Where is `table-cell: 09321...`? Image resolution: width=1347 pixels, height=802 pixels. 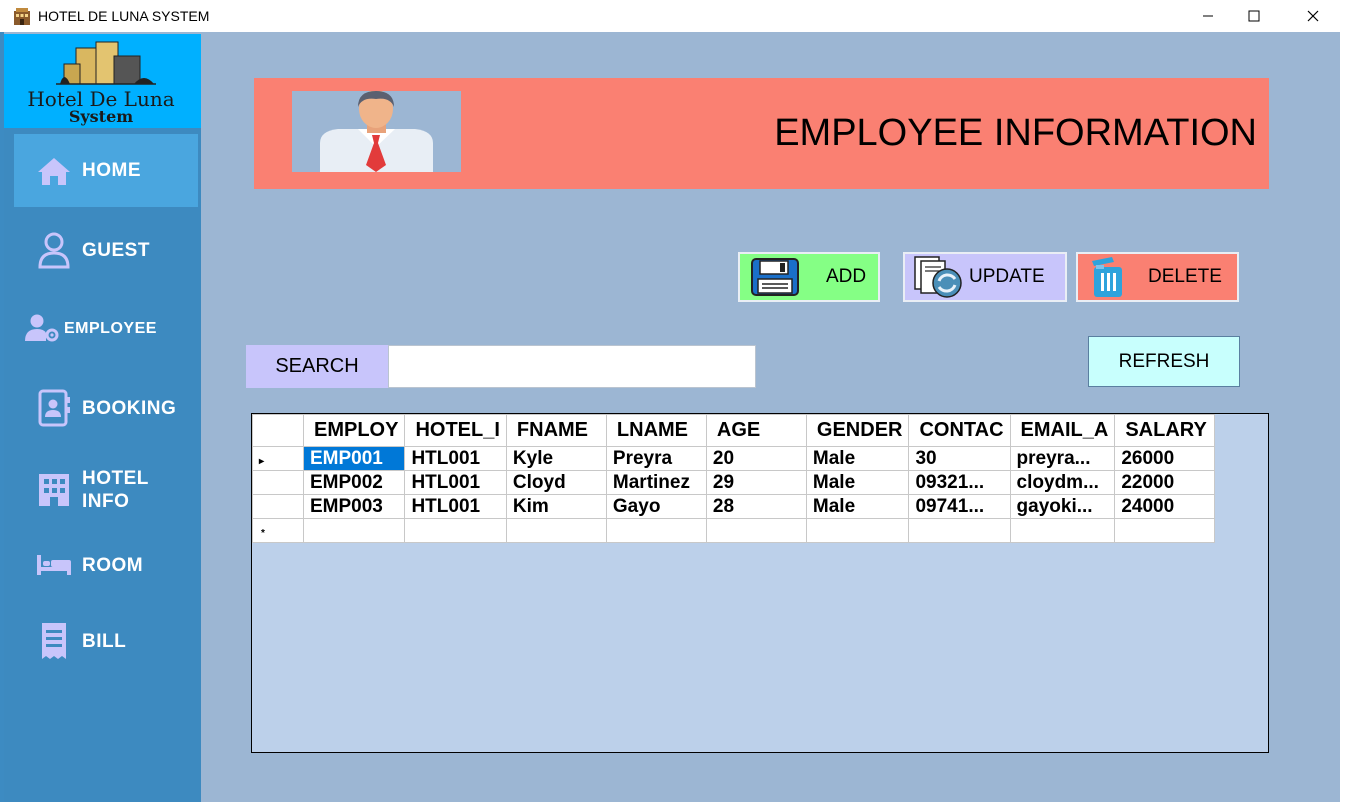 table-cell: 09321... is located at coordinates (959, 482).